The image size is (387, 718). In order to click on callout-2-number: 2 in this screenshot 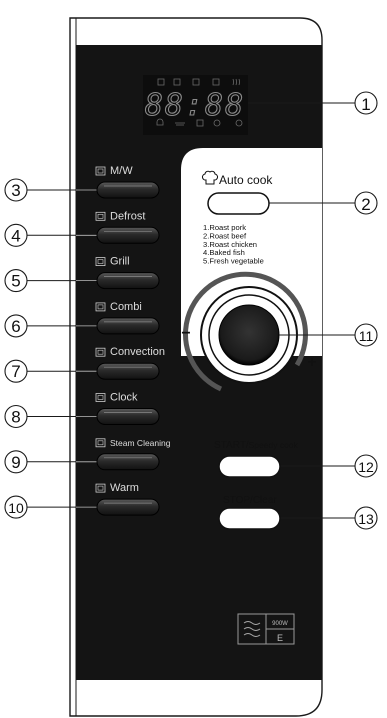, I will do `click(365, 204)`.